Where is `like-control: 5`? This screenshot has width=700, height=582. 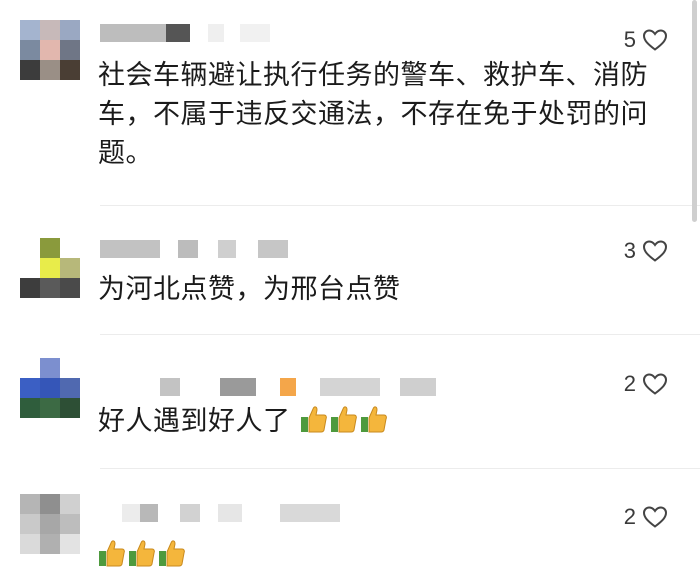
like-control: 5 is located at coordinates (646, 40).